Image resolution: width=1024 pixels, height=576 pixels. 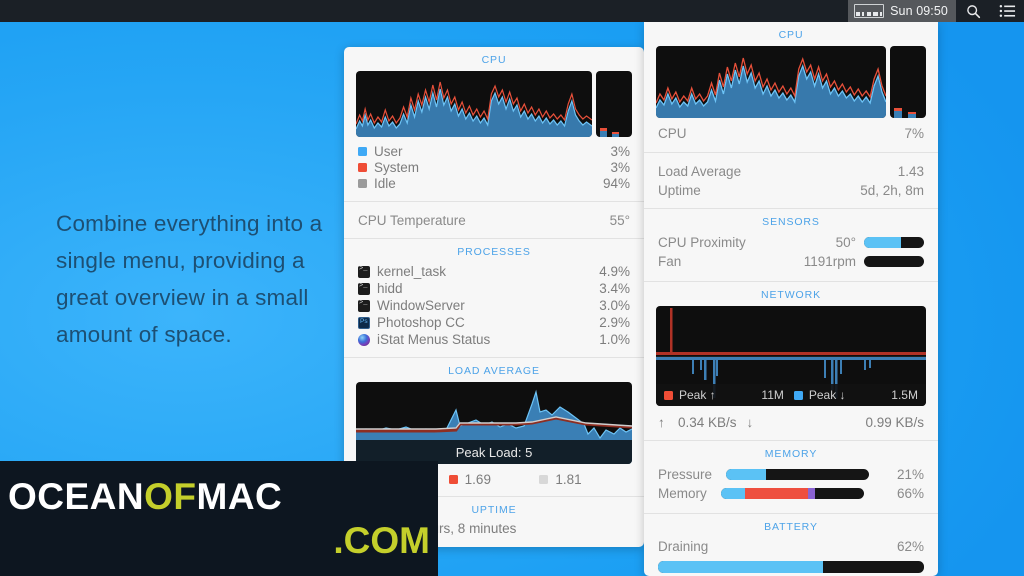 I want to click on upload-rate: 0.34 KB/s, so click(x=707, y=422).